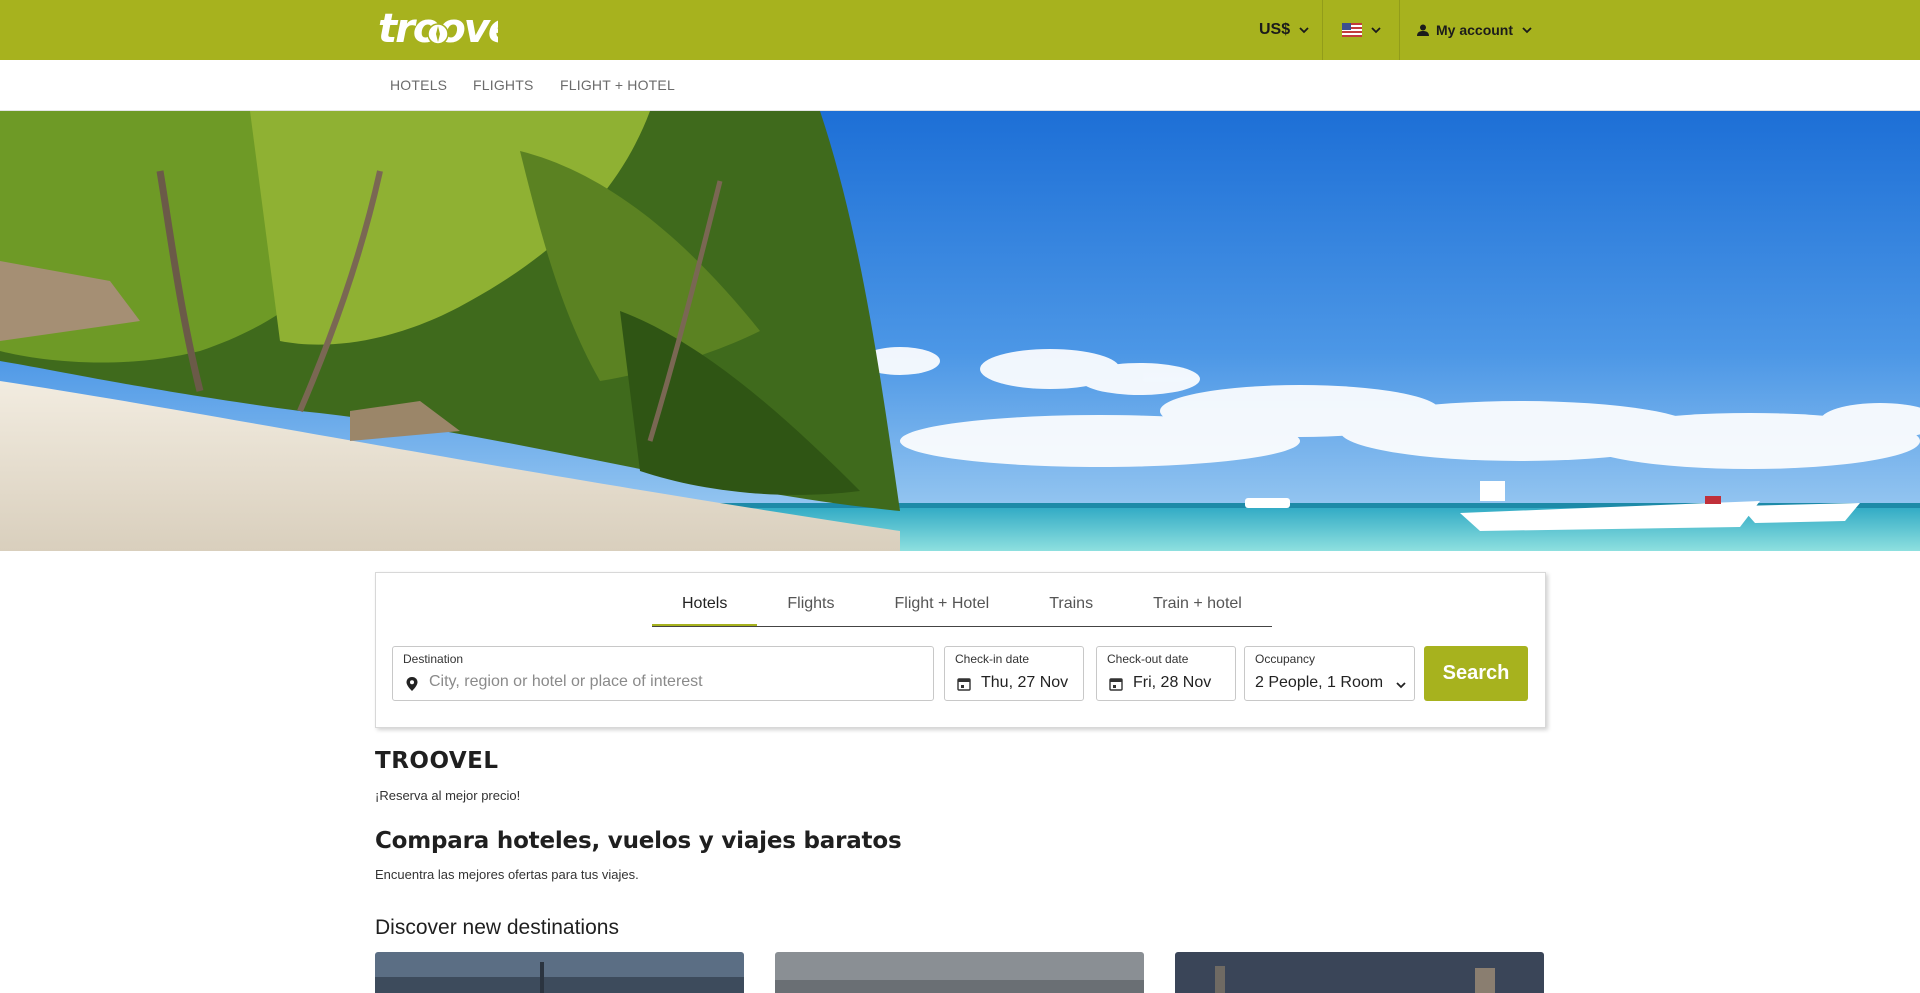 This screenshot has width=1920, height=993. What do you see at coordinates (960, 30) in the screenshot?
I see `top-bar: troovel US$ My account` at bounding box center [960, 30].